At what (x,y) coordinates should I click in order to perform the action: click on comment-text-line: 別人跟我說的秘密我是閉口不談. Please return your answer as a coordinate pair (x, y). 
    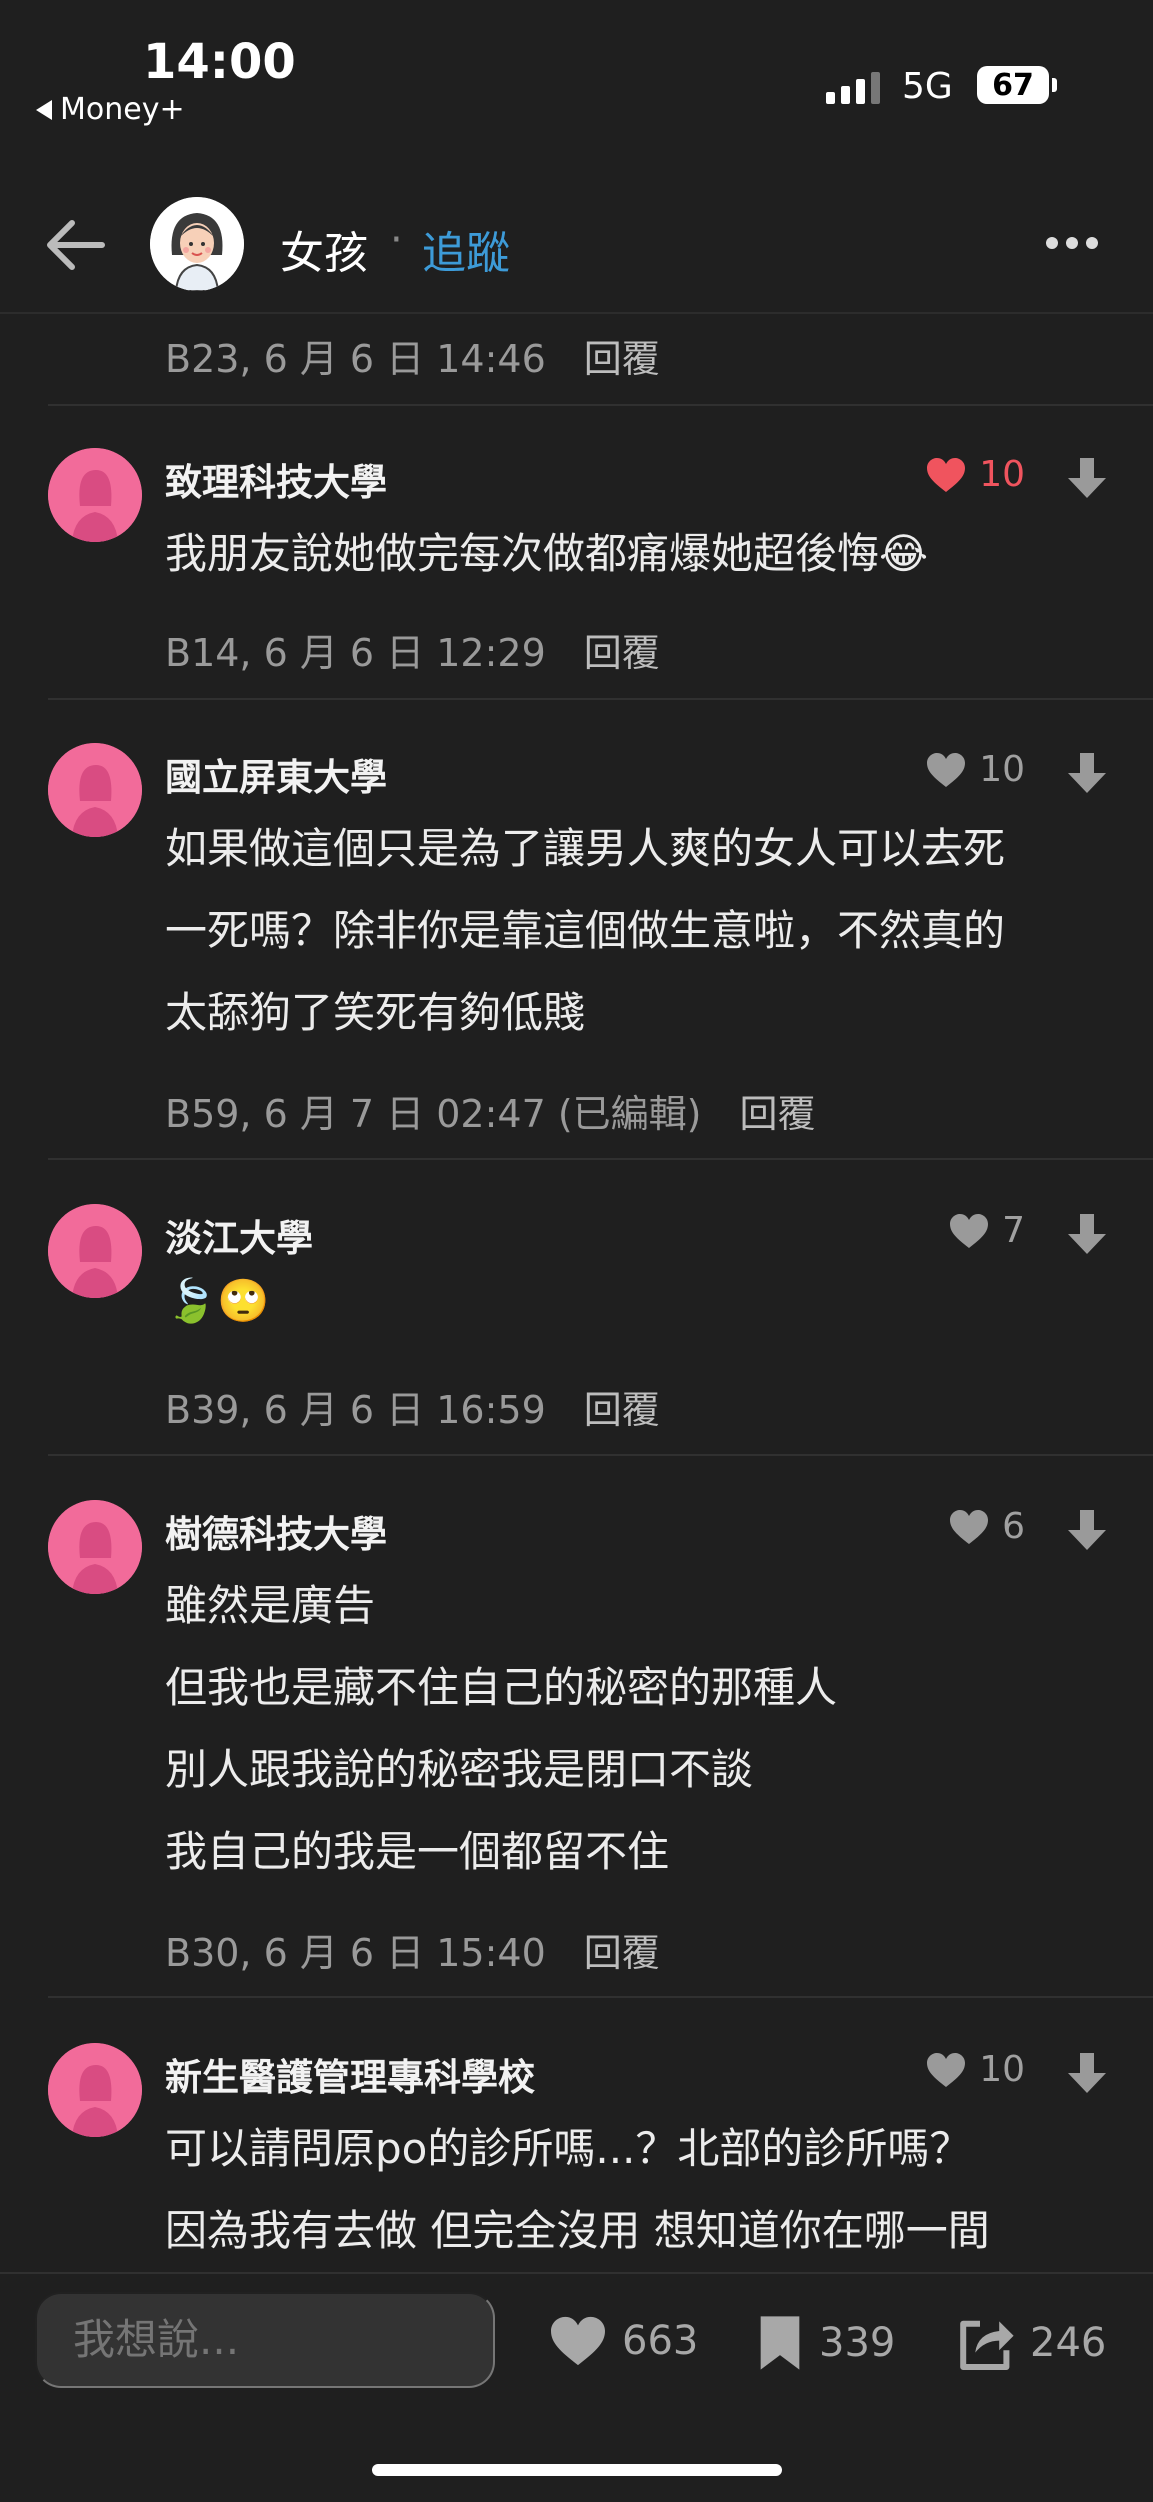
    Looking at the image, I should click on (459, 1769).